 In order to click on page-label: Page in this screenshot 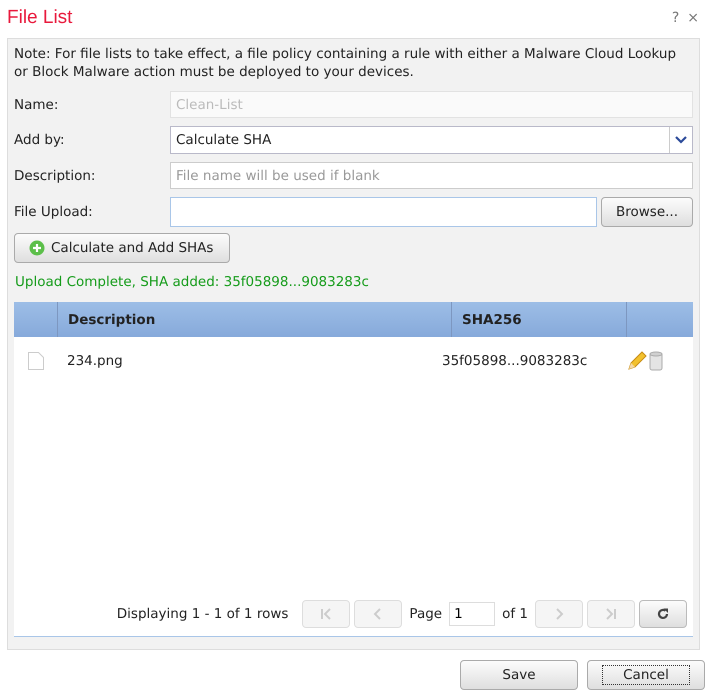, I will do `click(425, 614)`.